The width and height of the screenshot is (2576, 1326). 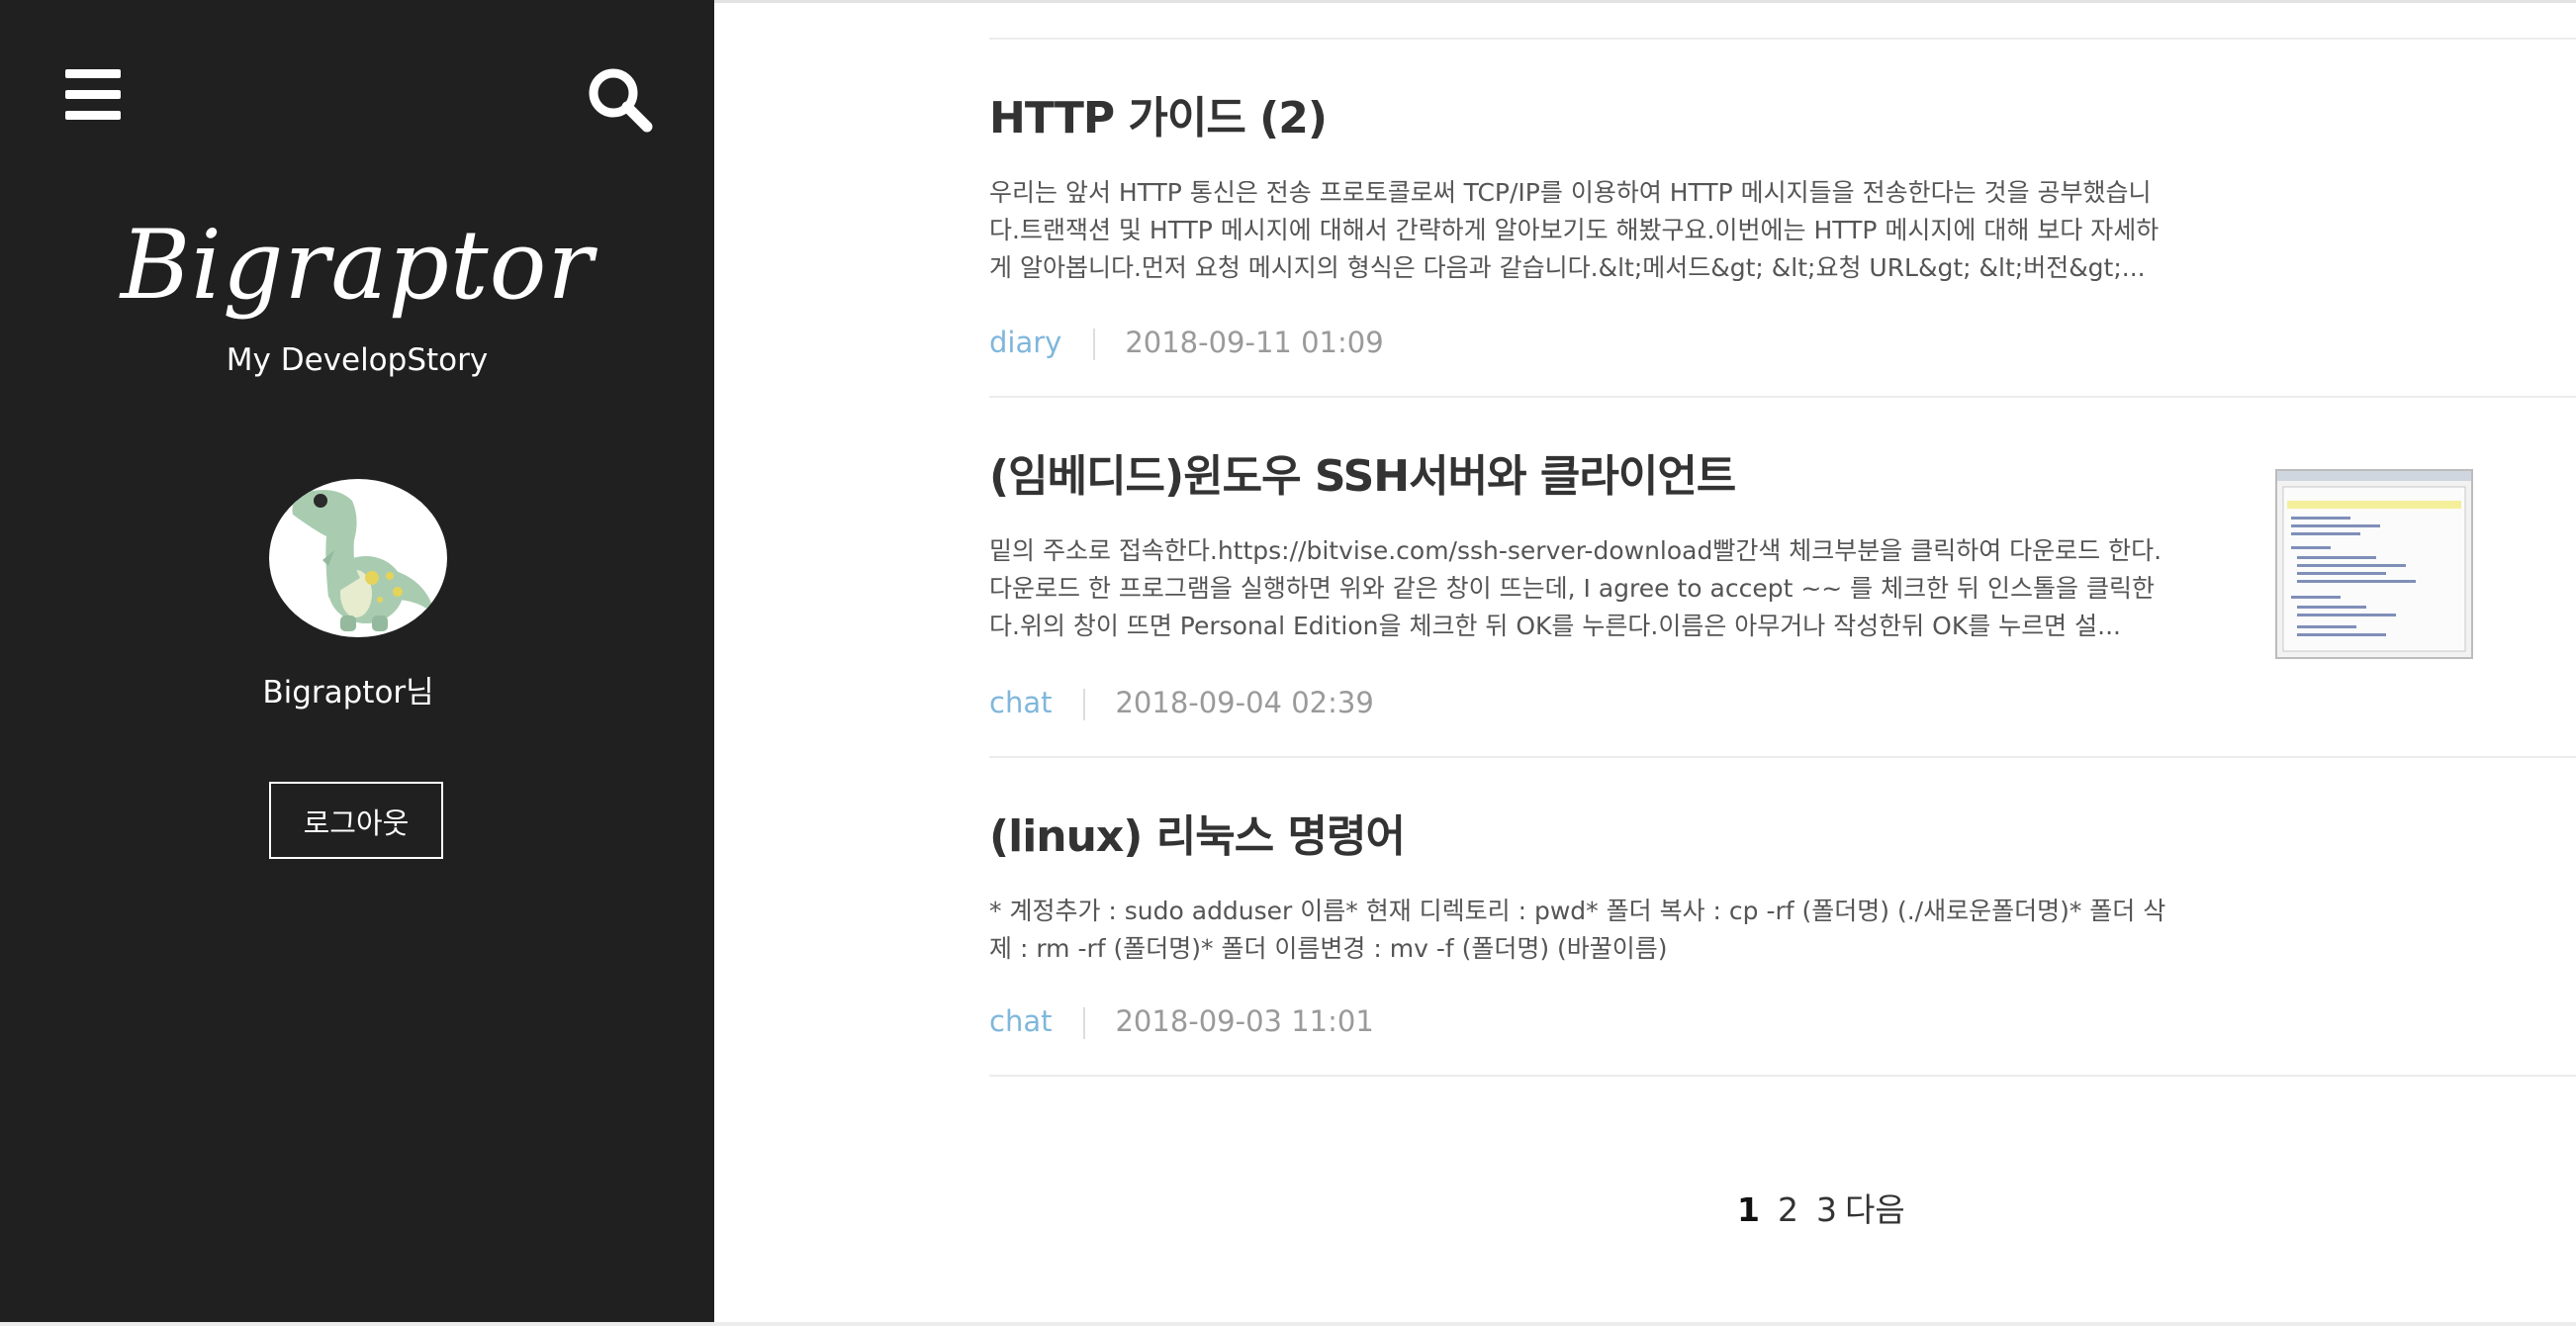 What do you see at coordinates (357, 265) in the screenshot?
I see `blog-title: Bigraptor` at bounding box center [357, 265].